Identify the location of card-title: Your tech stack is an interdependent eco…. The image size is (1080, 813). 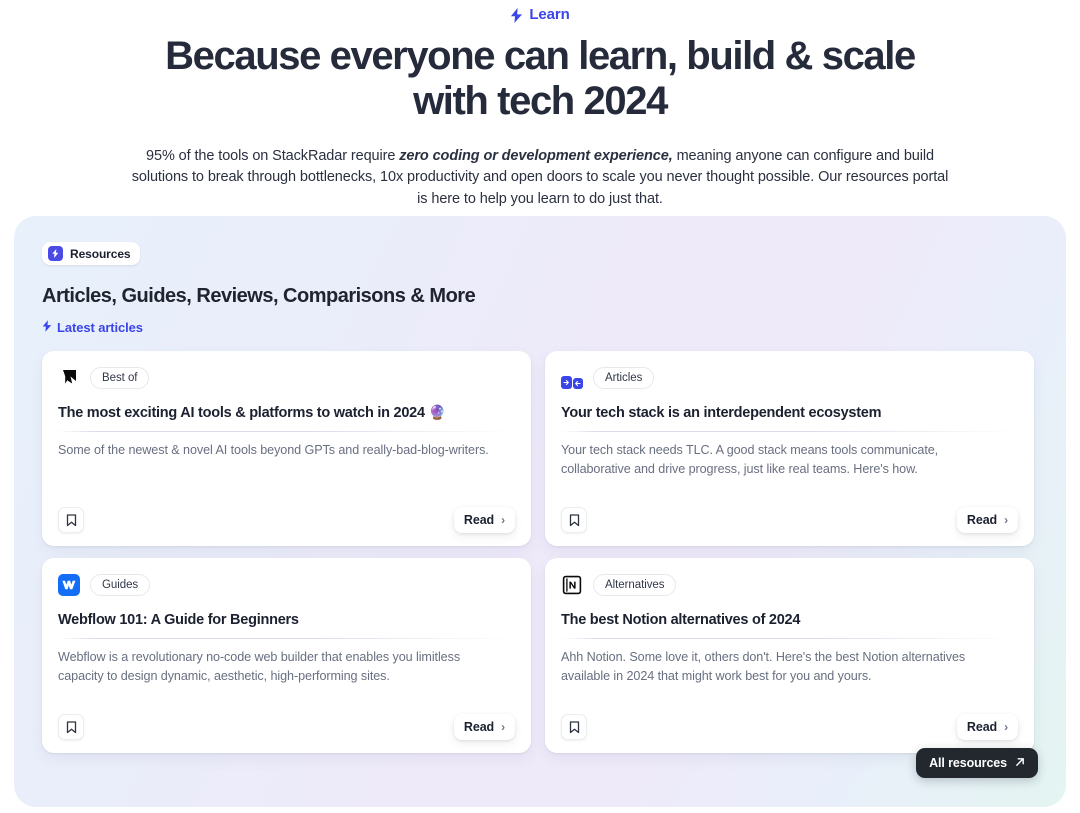
(789, 413).